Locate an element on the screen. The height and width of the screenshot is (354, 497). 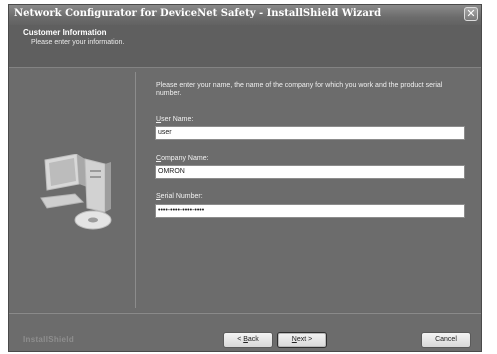
cancel-button: Cancel is located at coordinates (446, 340).